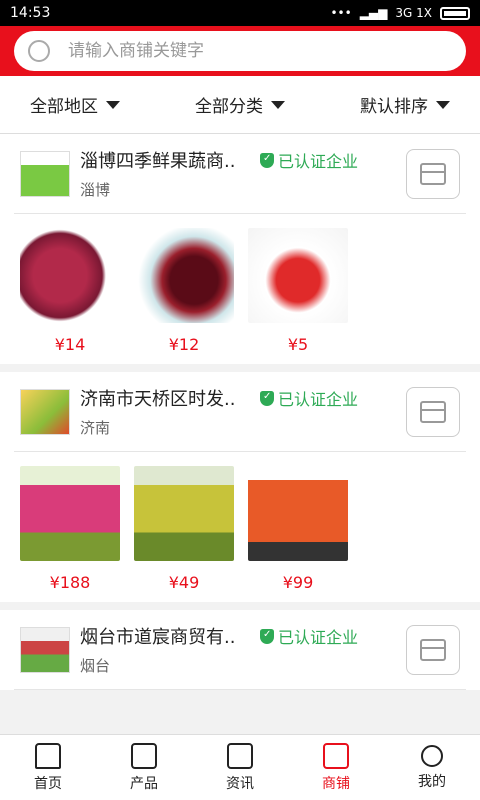  What do you see at coordinates (298, 513) in the screenshot?
I see `product-image-persimmons` at bounding box center [298, 513].